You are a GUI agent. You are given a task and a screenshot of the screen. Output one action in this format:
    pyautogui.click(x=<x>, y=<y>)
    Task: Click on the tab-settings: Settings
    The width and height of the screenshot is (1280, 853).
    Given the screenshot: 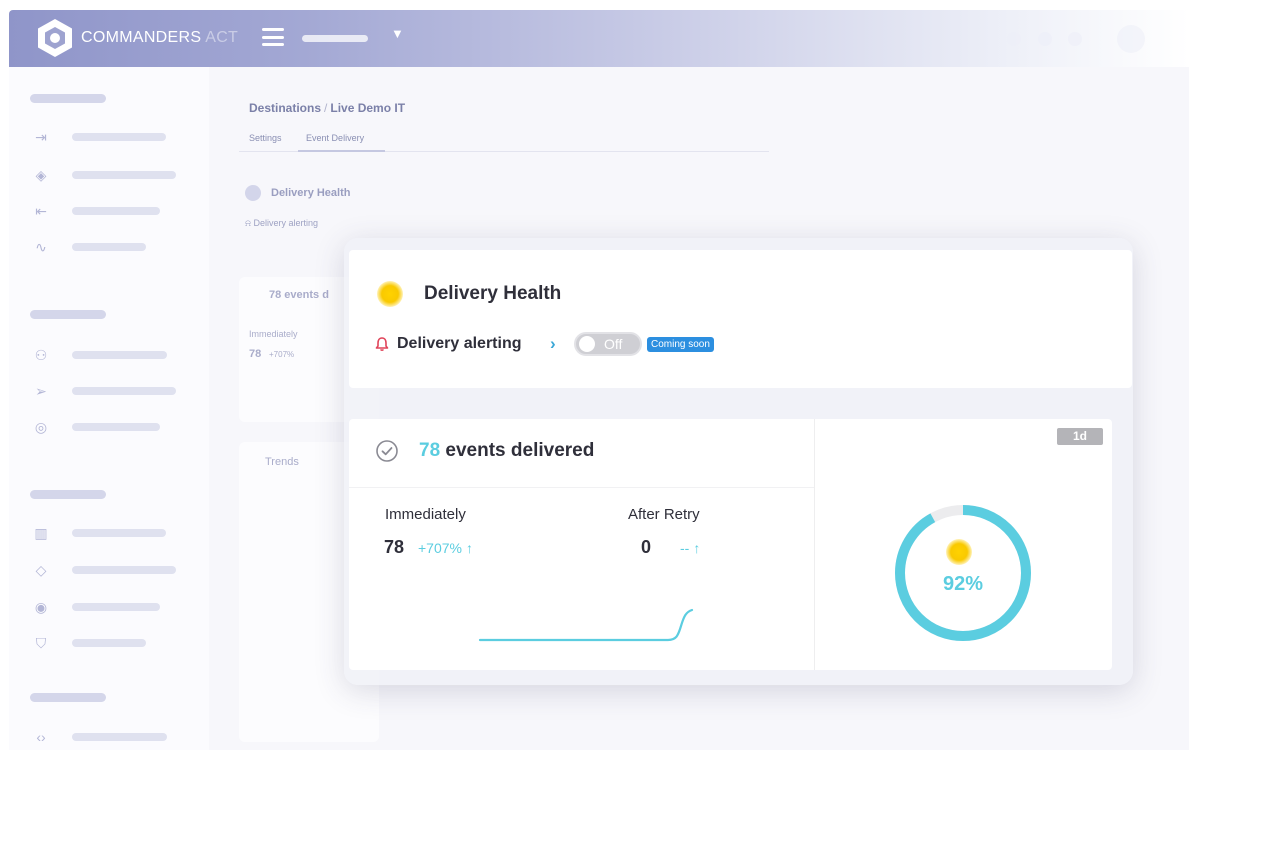 What is the action you would take?
    pyautogui.click(x=265, y=138)
    